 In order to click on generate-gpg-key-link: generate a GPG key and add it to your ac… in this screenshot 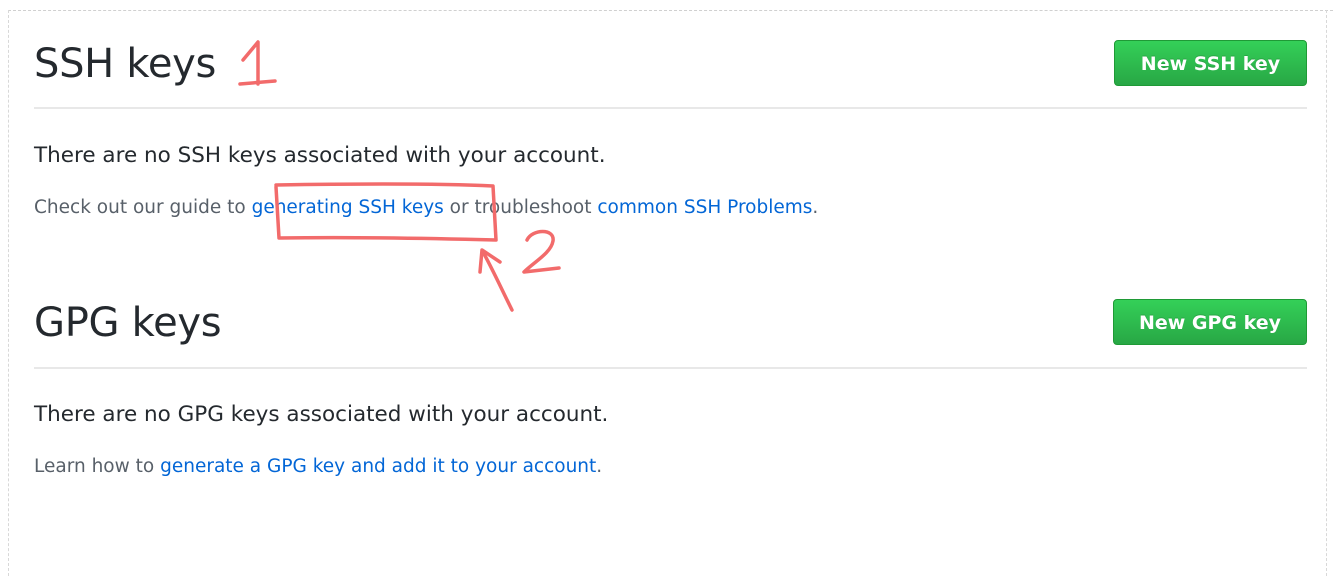, I will do `click(378, 466)`.